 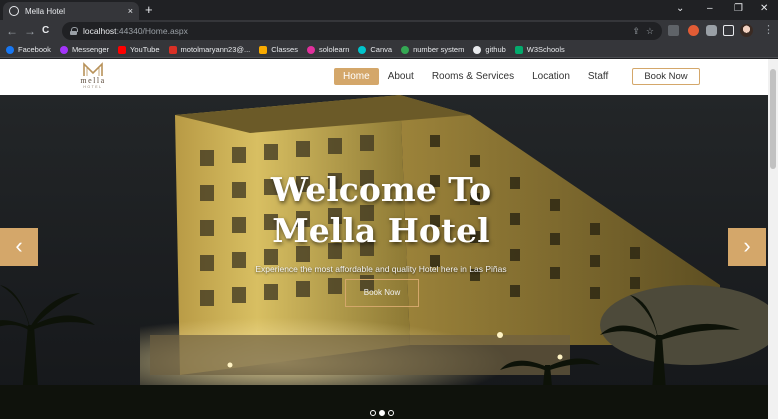 I want to click on scrollbar-thumb, so click(x=773, y=119).